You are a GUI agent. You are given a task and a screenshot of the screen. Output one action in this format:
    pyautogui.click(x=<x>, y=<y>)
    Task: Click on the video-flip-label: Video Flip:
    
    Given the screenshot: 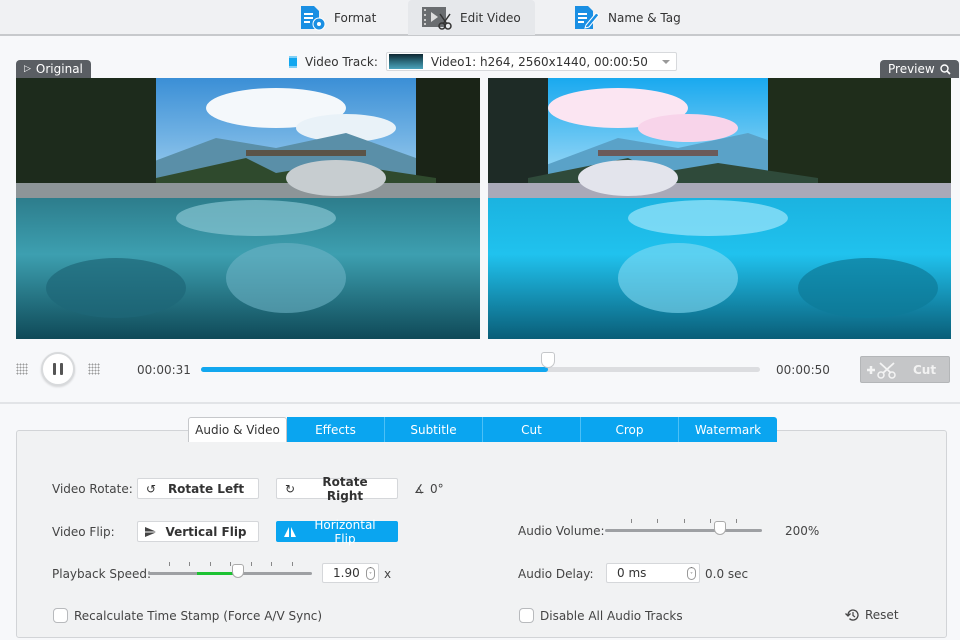 What is the action you would take?
    pyautogui.click(x=83, y=532)
    